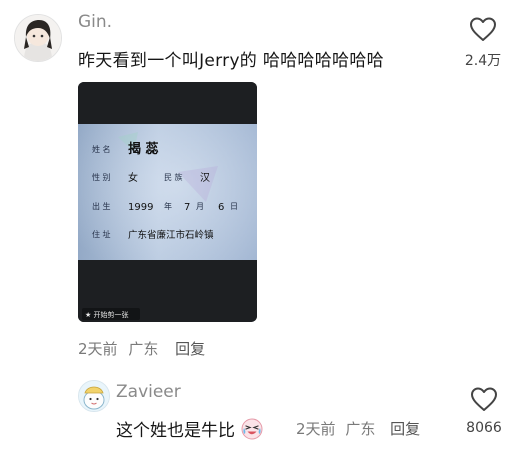 This screenshot has width=518, height=459. Describe the element at coordinates (484, 428) in the screenshot. I see `reply-like-count: 8066` at that location.